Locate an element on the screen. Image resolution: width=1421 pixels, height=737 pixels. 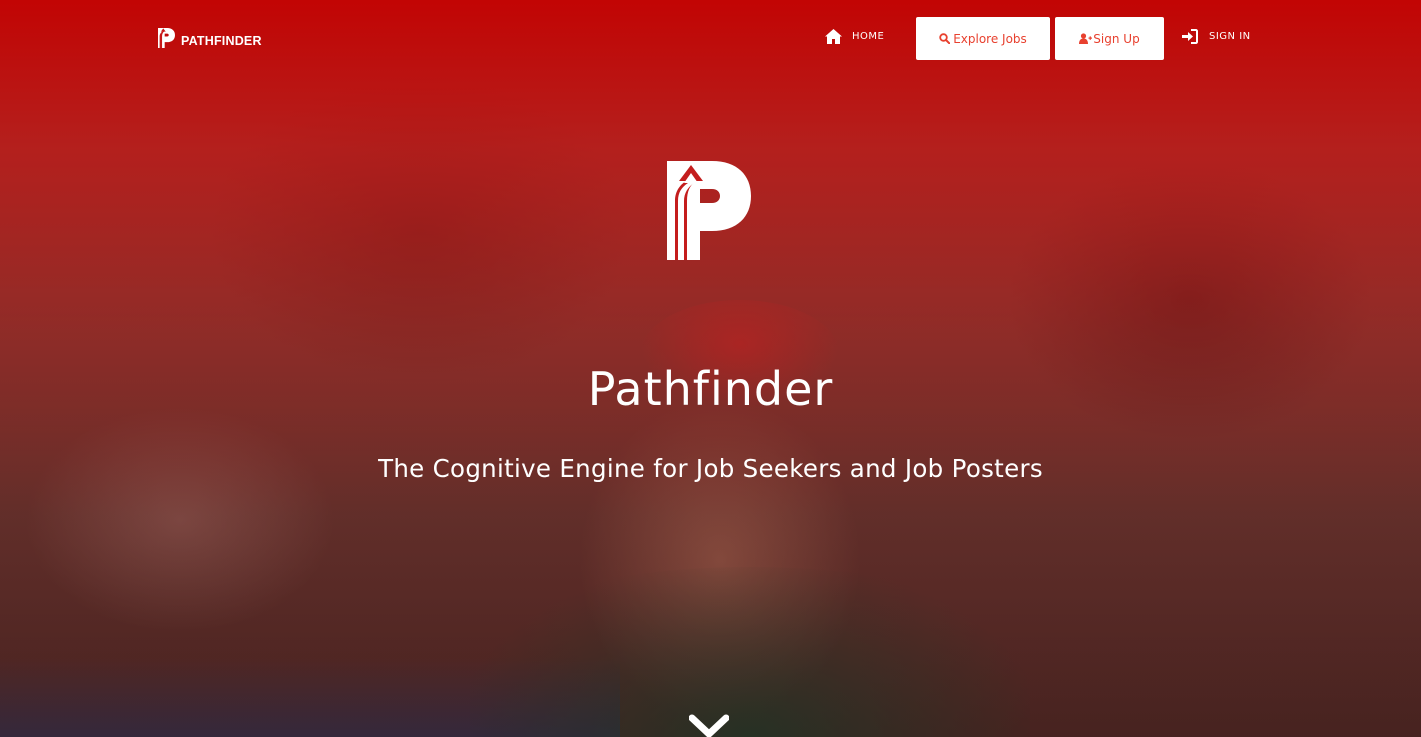
sign-in-label: SIGN IN is located at coordinates (1230, 36).